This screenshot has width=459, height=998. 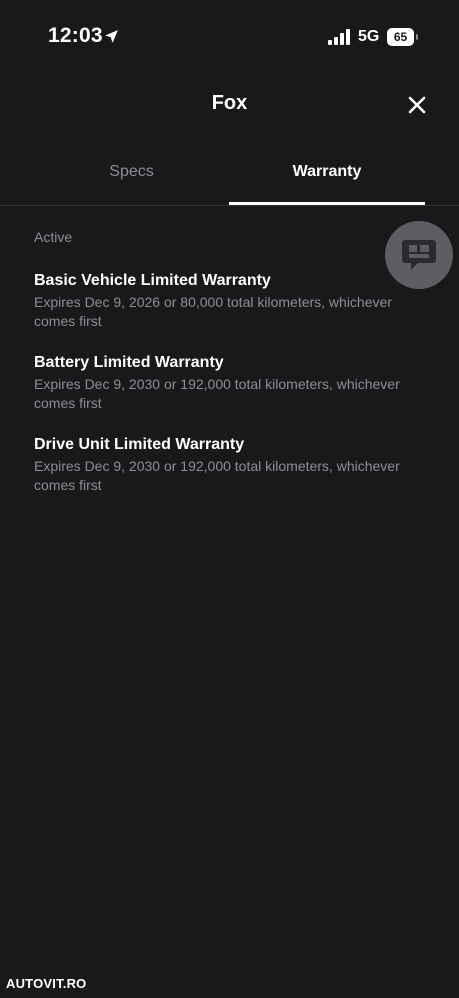 What do you see at coordinates (152, 280) in the screenshot?
I see `warranty-title: Basic Vehicle Limited Warranty` at bounding box center [152, 280].